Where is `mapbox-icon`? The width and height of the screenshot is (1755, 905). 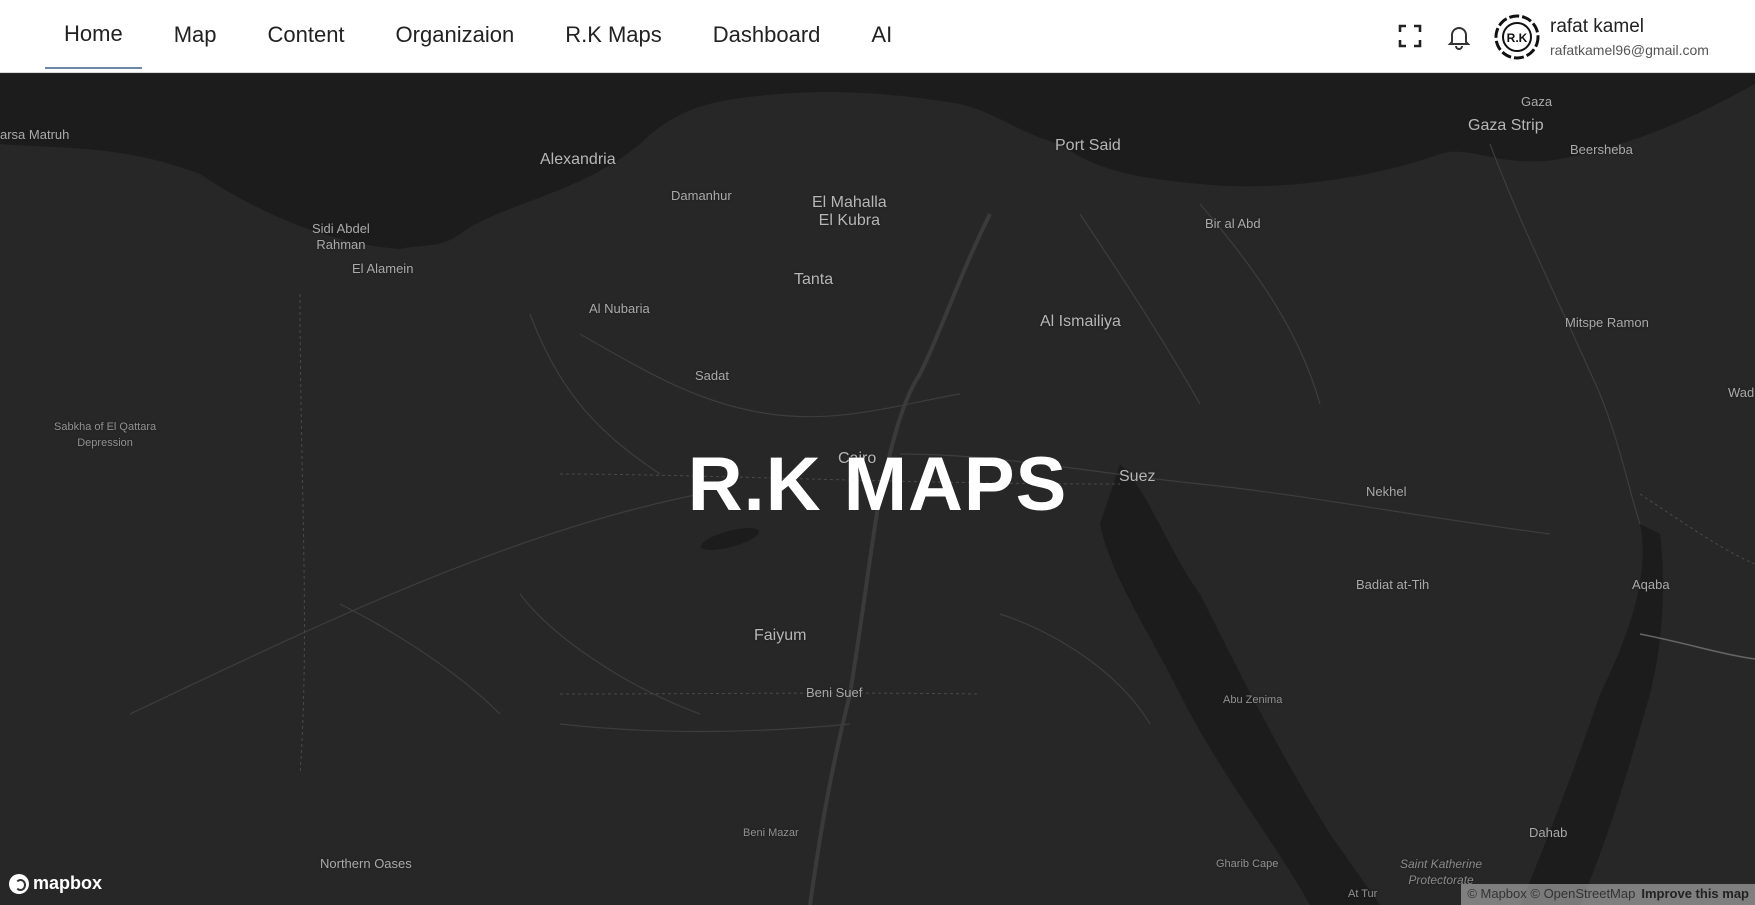
mapbox-icon is located at coordinates (19, 883).